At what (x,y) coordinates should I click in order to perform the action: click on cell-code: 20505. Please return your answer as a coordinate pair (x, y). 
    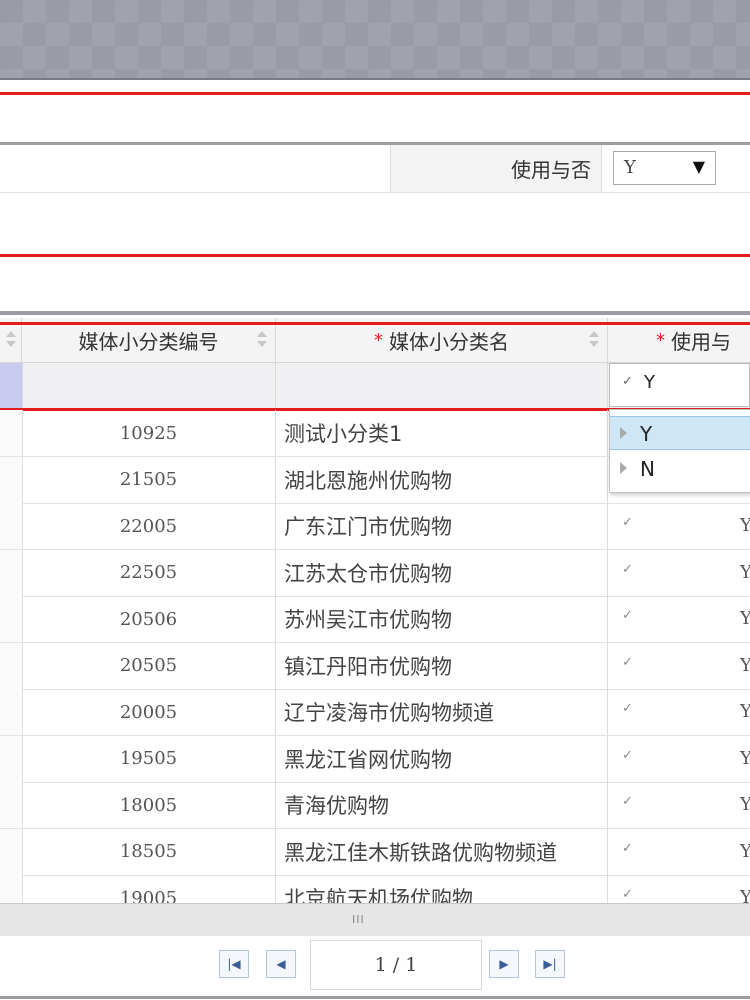
    Looking at the image, I should click on (149, 665).